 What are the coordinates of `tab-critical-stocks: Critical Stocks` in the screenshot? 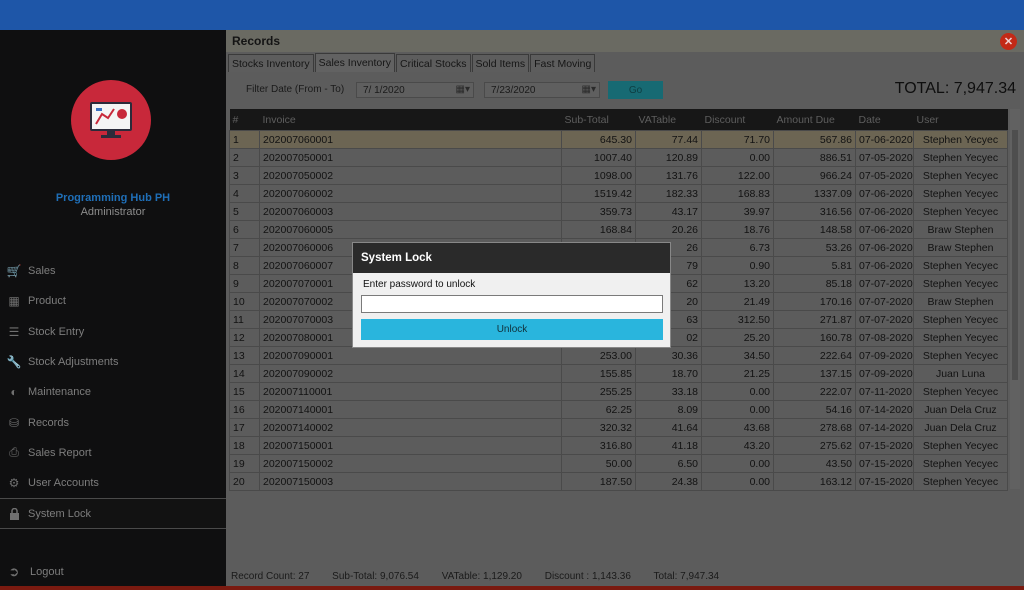 It's located at (433, 63).